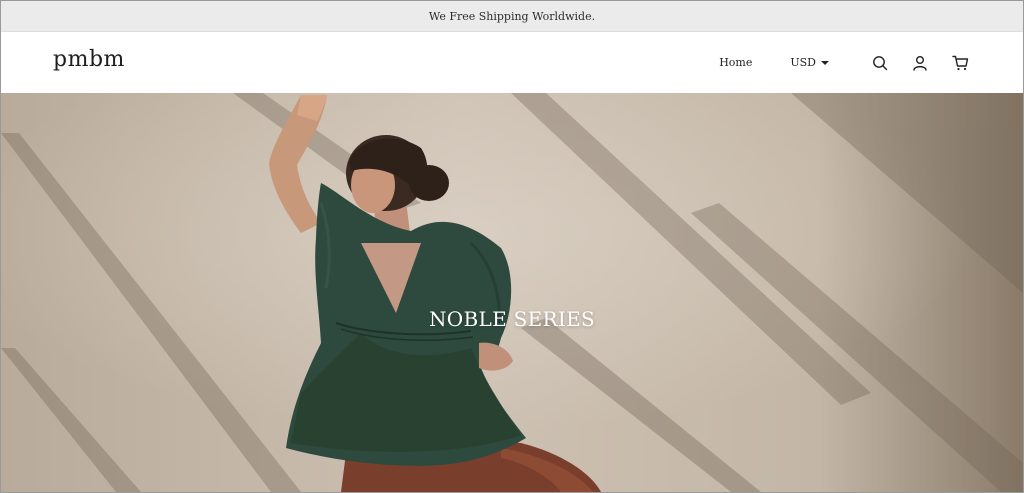 The height and width of the screenshot is (493, 1024). Describe the element at coordinates (803, 62) in the screenshot. I see `currency-label: USD` at that location.